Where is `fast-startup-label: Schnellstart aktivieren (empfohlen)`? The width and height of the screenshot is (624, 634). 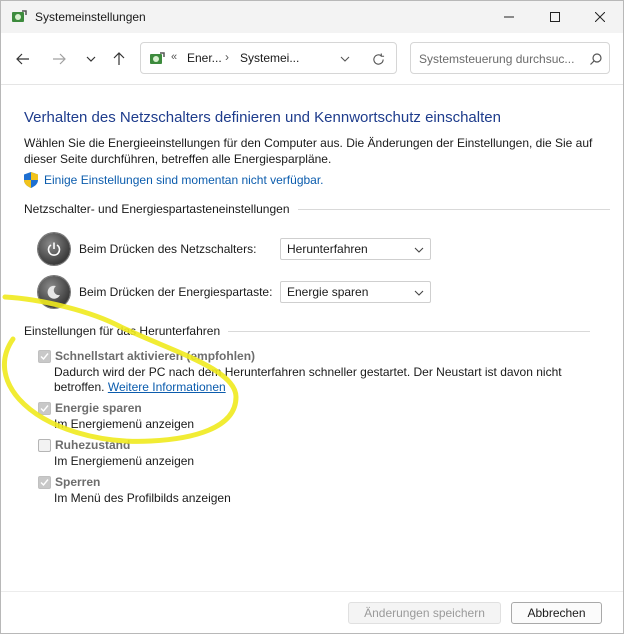
fast-startup-label: Schnellstart aktivieren (empfohlen) is located at coordinates (155, 356).